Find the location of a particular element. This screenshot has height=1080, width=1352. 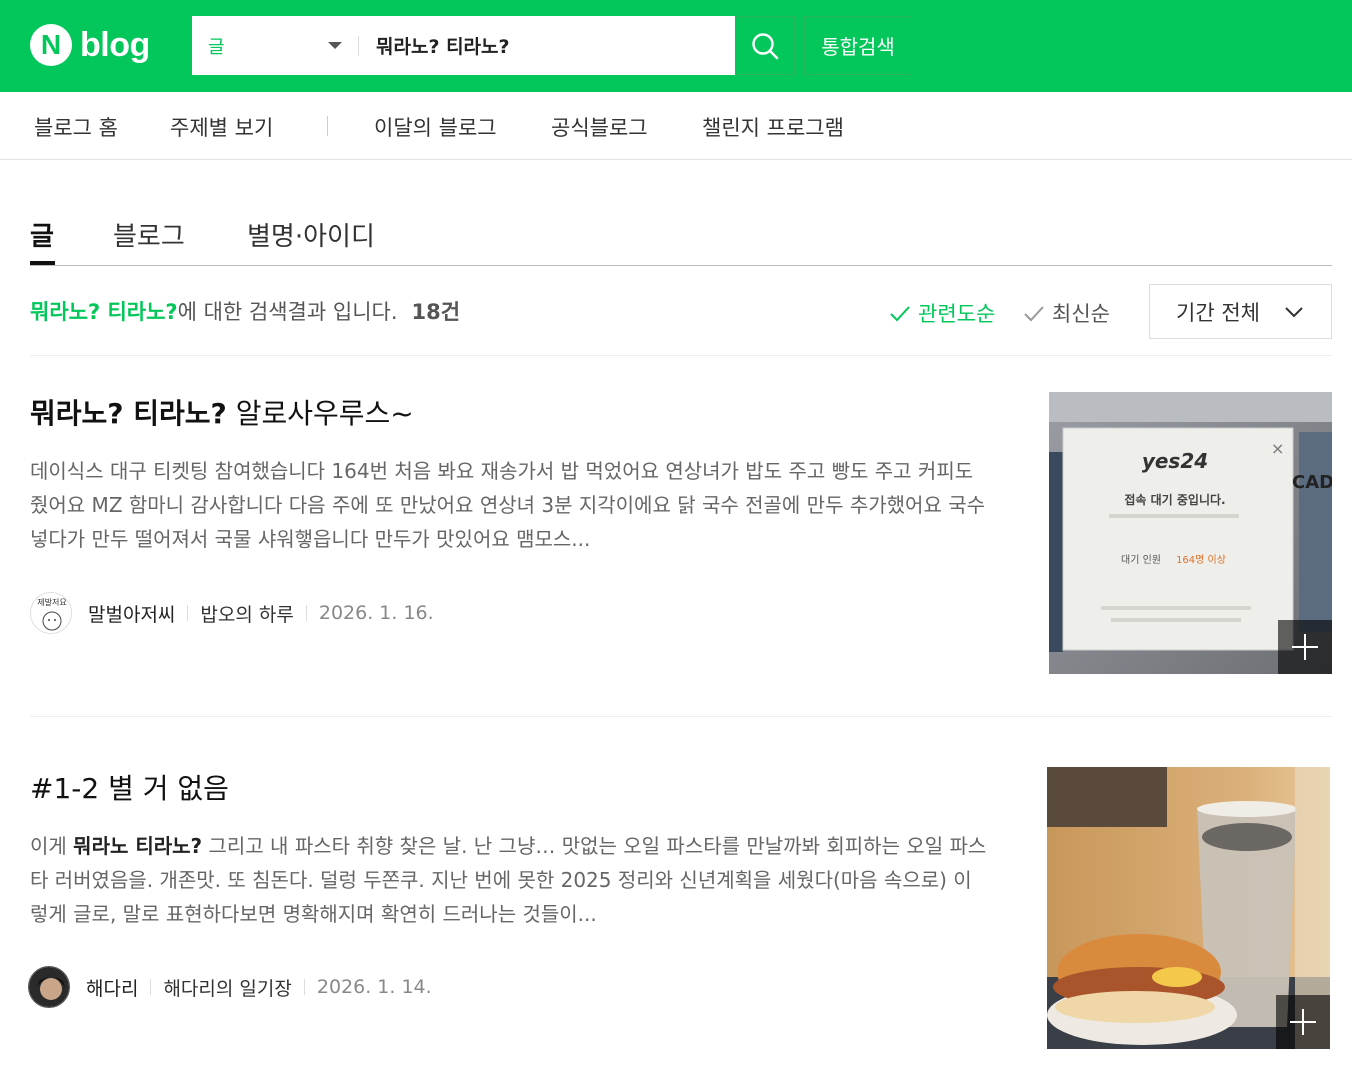

nav-topics: 주제별 보기 is located at coordinates (221, 127).